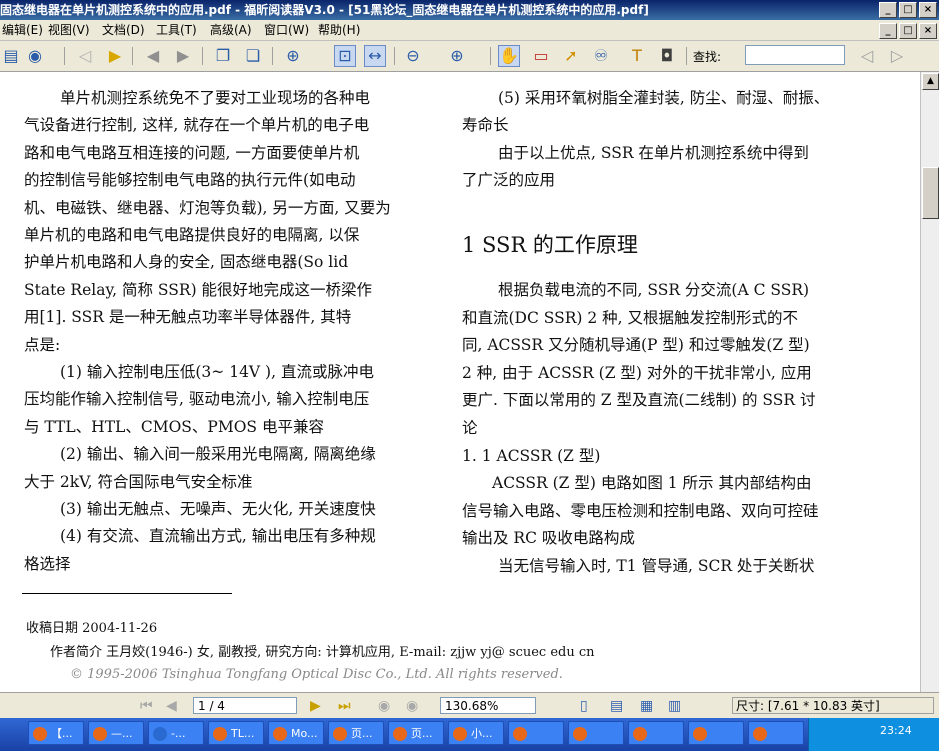 This screenshot has width=939, height=751. Describe the element at coordinates (231, 30) in the screenshot. I see `menu-advanced: 高级(A)` at that location.